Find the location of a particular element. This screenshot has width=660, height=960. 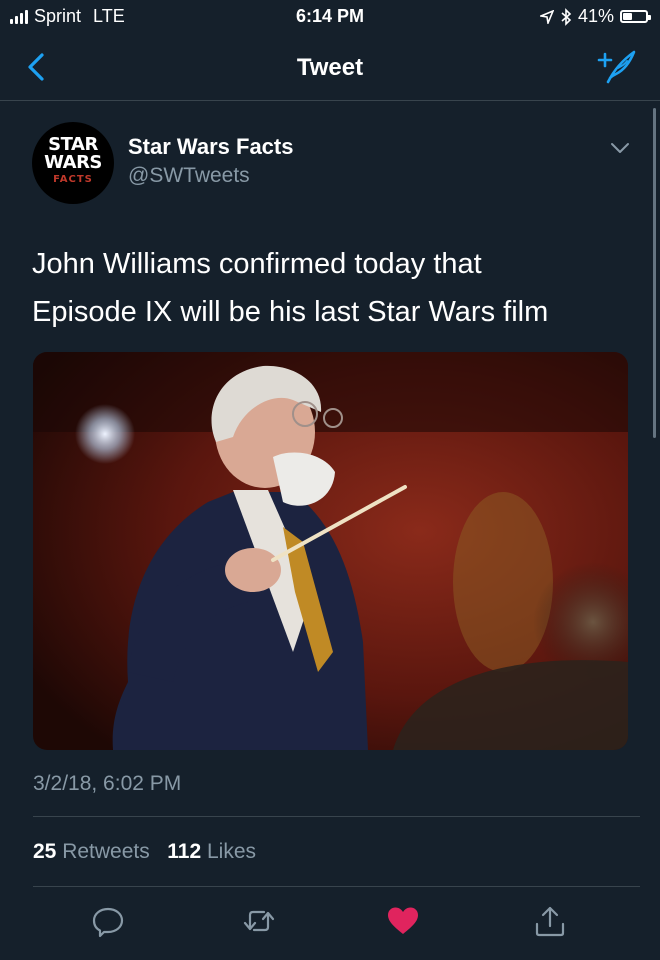

location-arrow-icon is located at coordinates (546, 16).